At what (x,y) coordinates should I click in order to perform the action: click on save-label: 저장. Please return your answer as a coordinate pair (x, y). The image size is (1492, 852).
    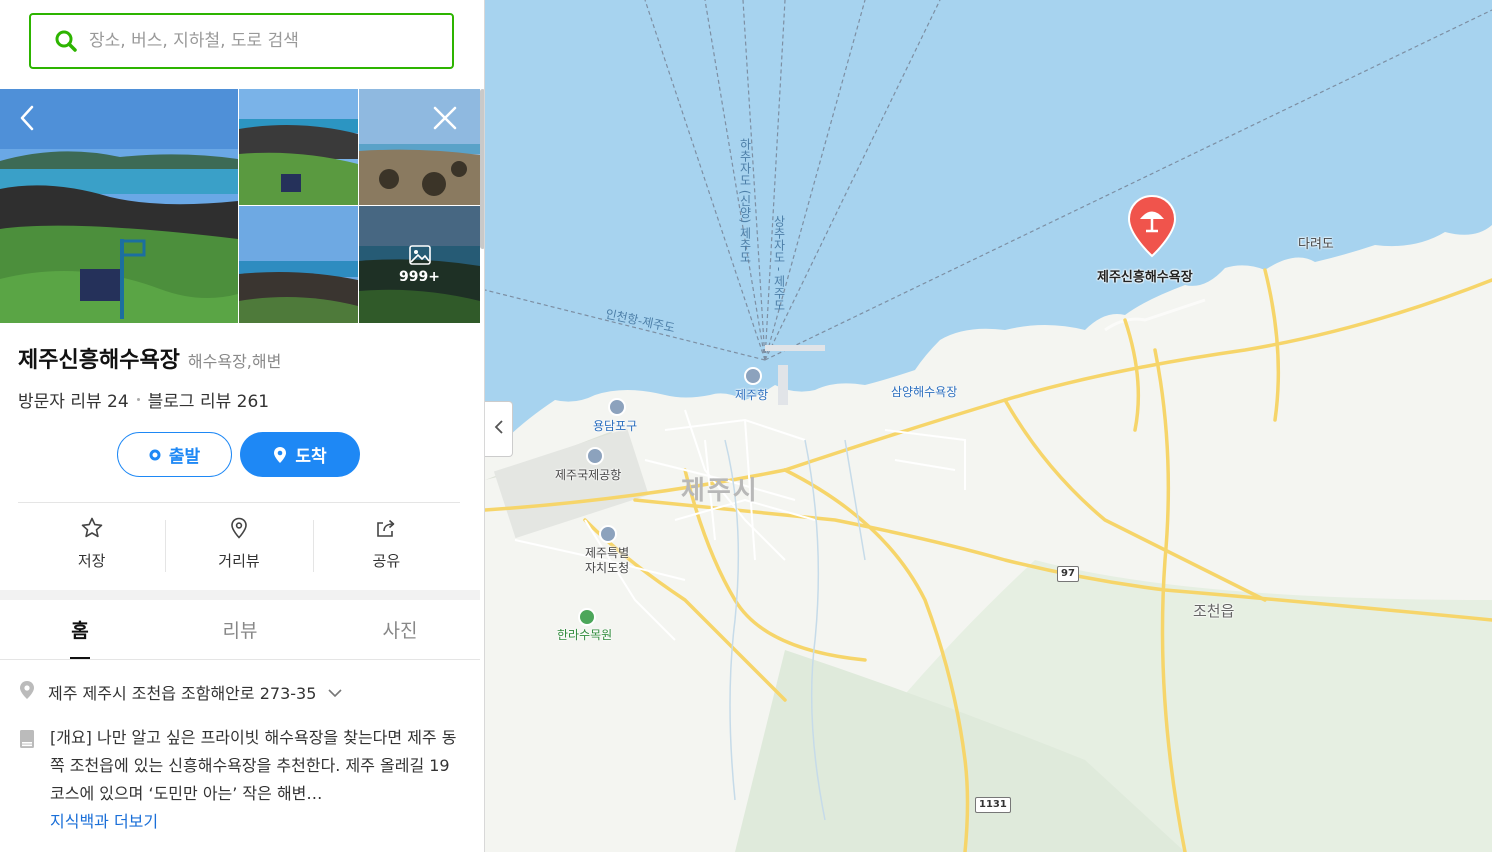
    Looking at the image, I should click on (91, 561).